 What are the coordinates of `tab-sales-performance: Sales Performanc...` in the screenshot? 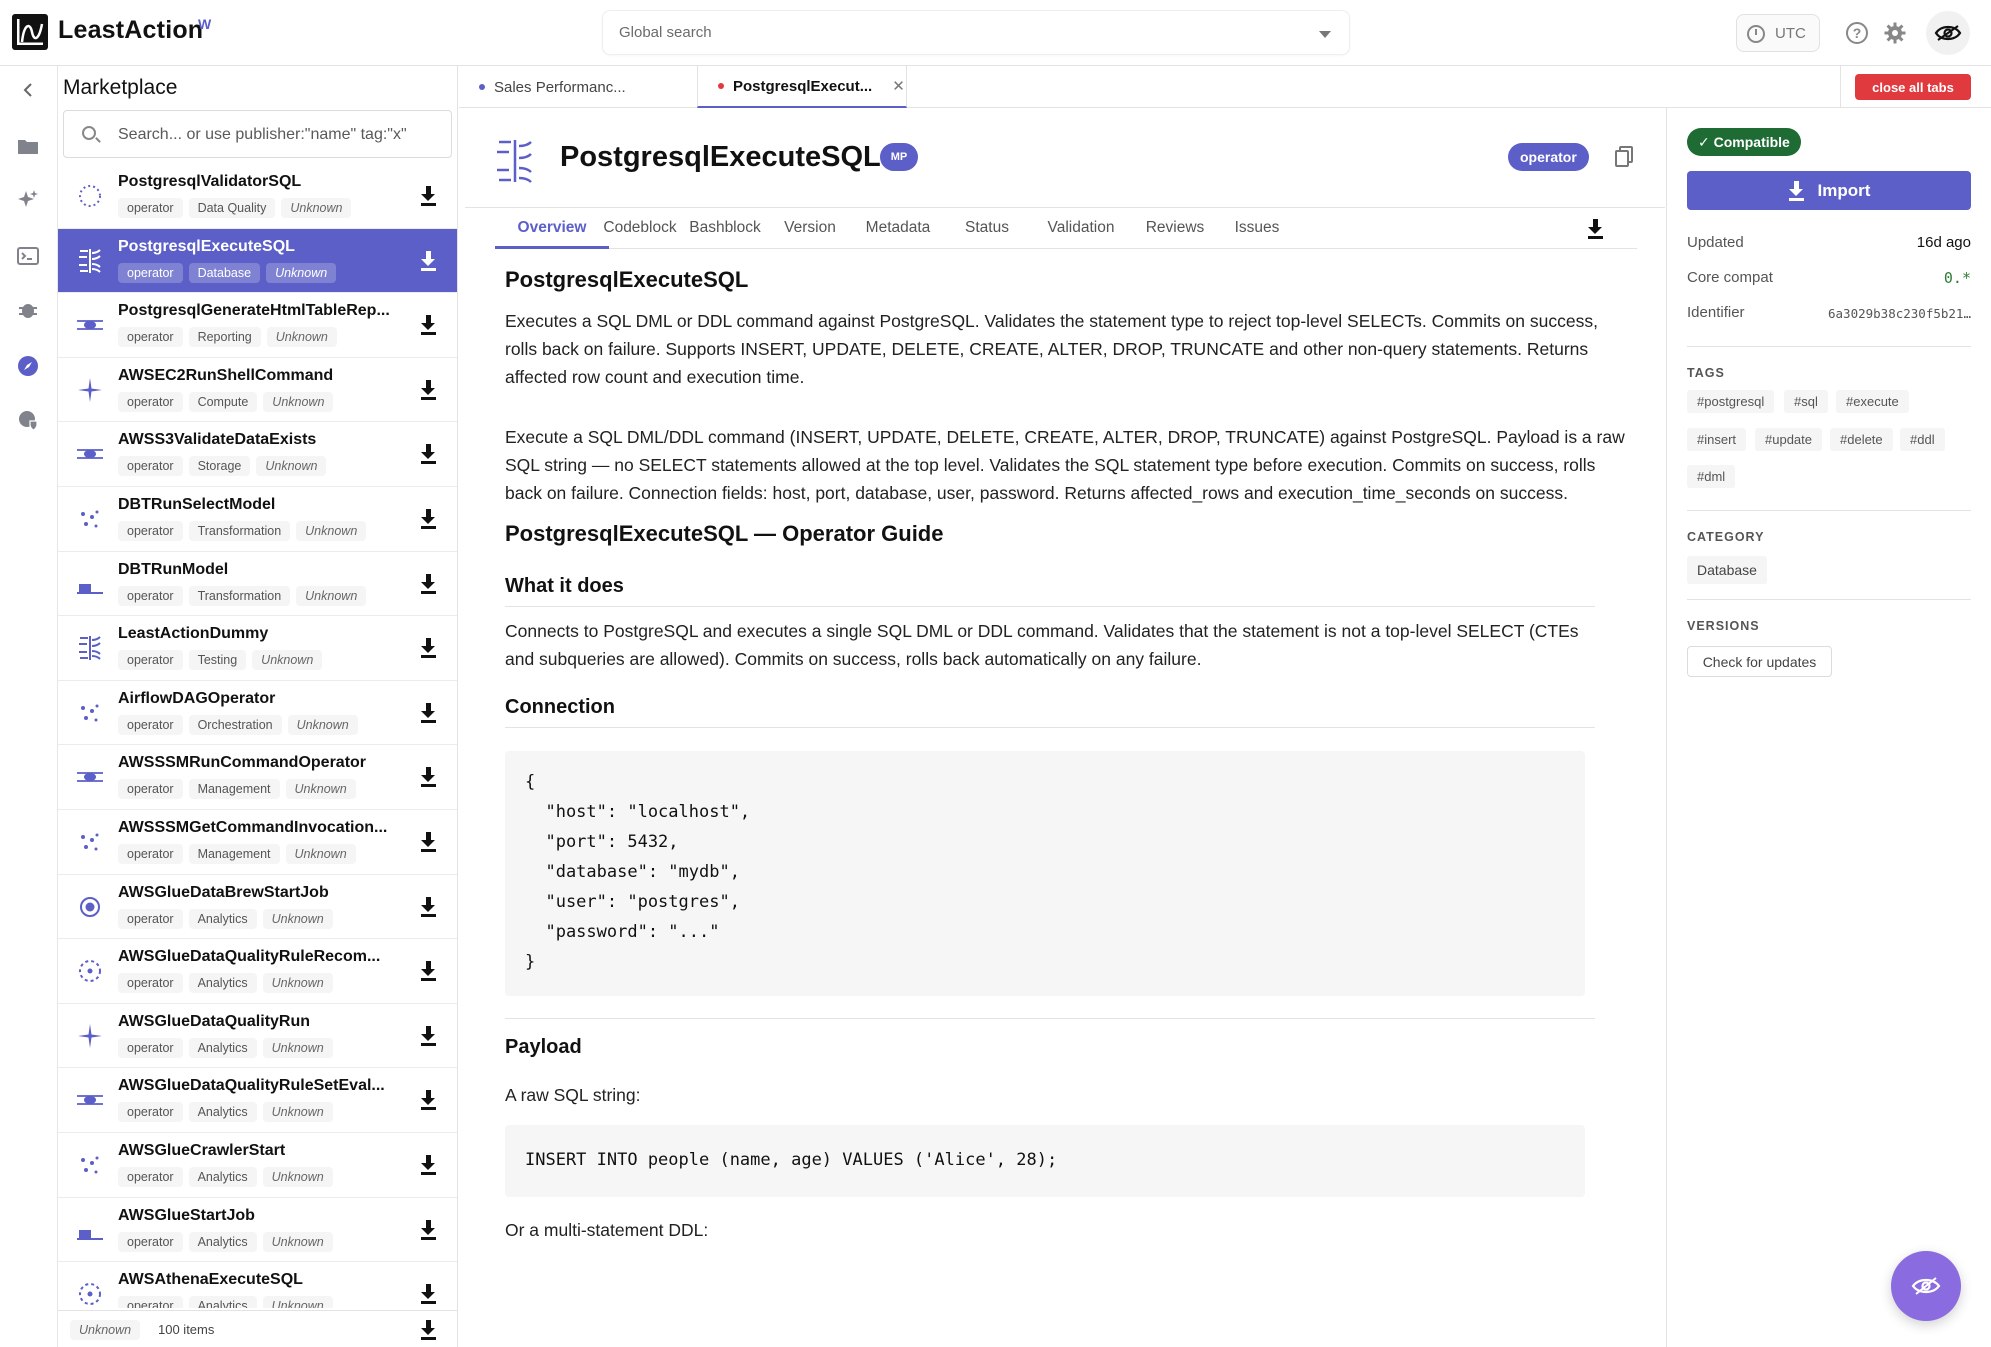 It's located at (554, 87).